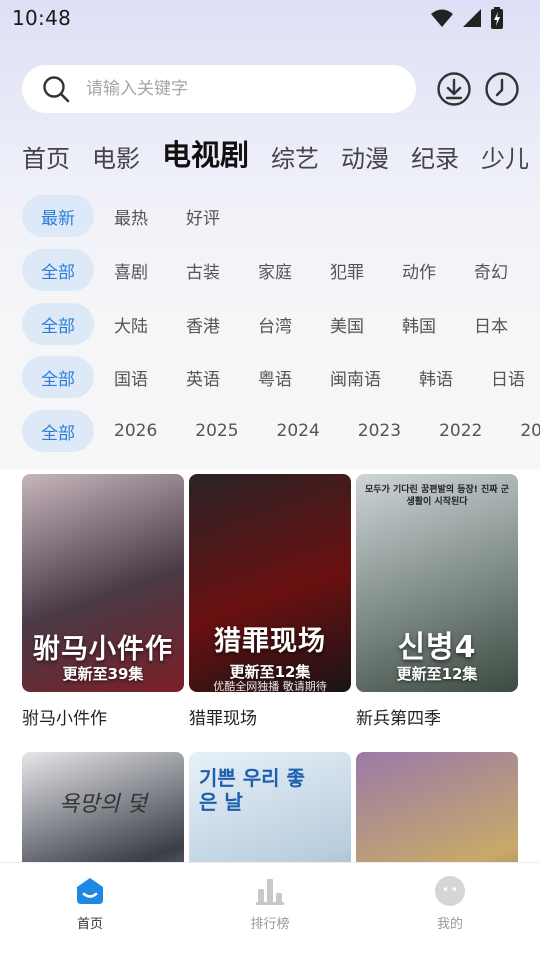 This screenshot has width=540, height=980. Describe the element at coordinates (205, 153) in the screenshot. I see `tab-tv-series: 电视剧` at that location.